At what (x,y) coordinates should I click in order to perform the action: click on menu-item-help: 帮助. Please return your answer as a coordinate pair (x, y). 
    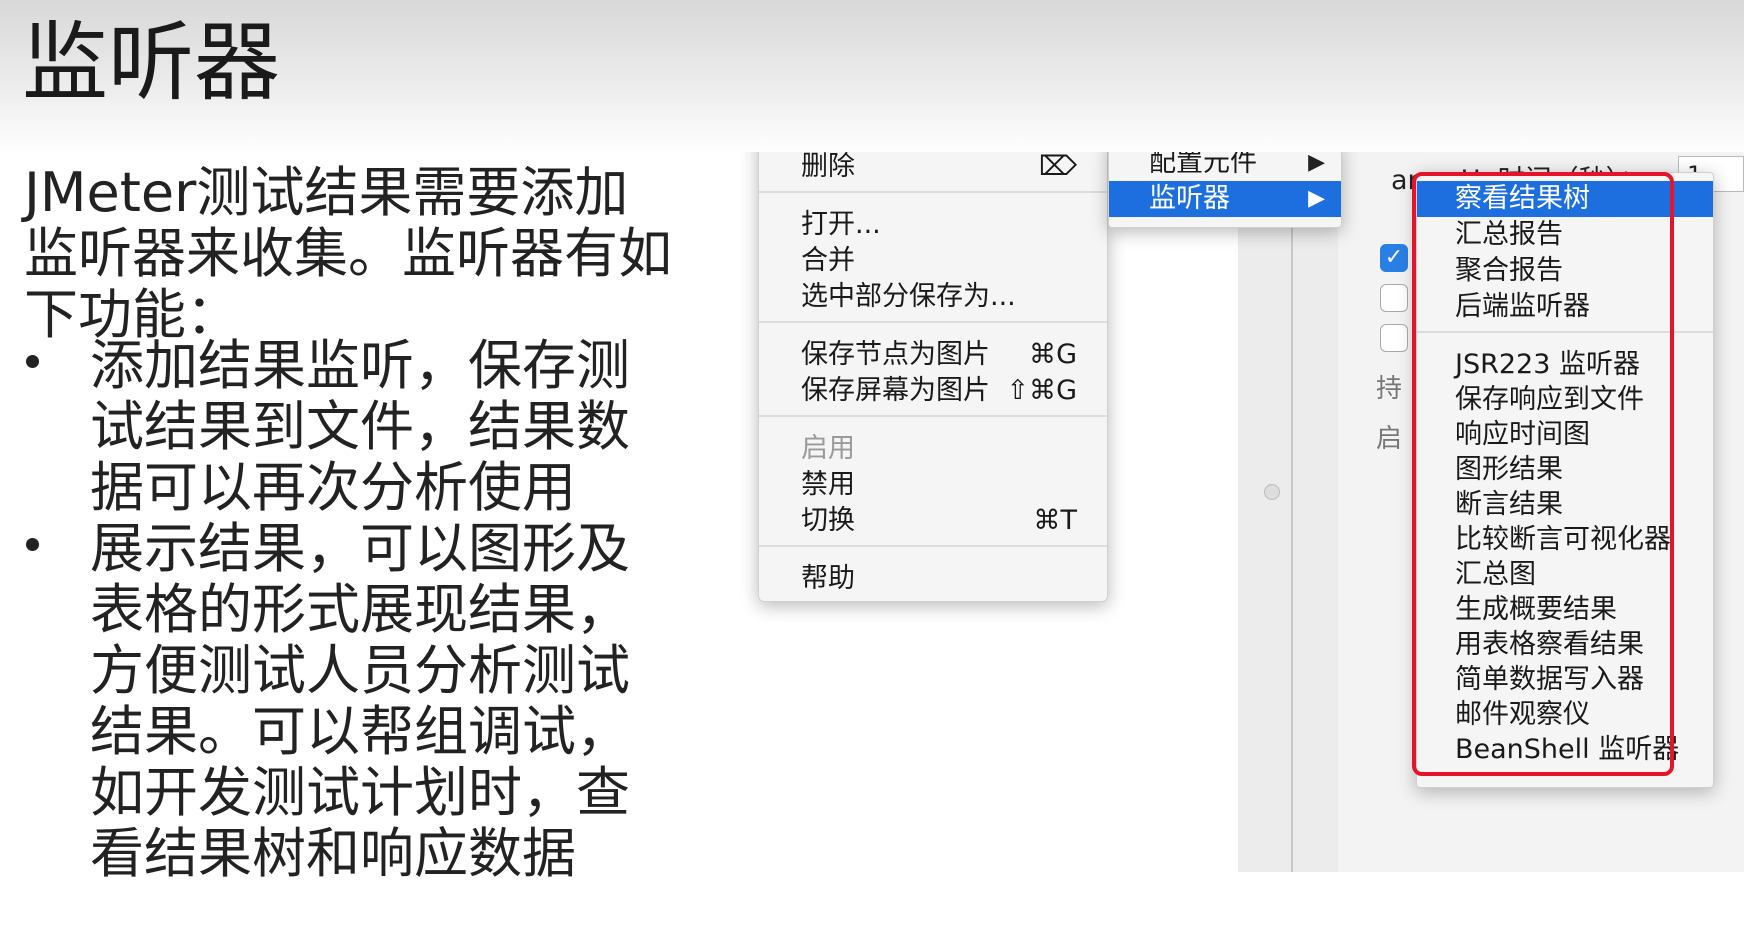
    Looking at the image, I should click on (933, 579).